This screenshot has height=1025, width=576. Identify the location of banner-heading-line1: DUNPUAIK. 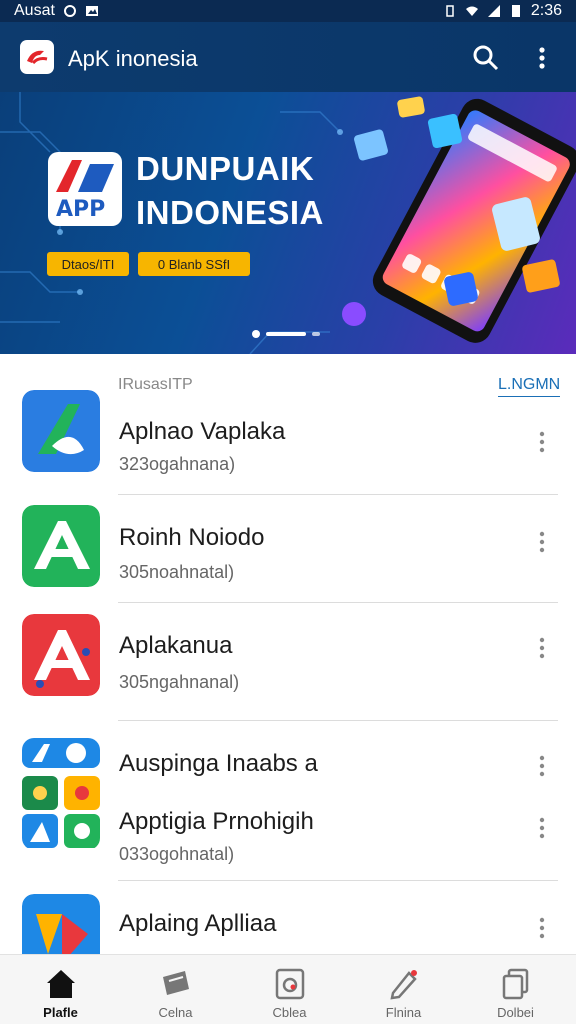
(225, 168).